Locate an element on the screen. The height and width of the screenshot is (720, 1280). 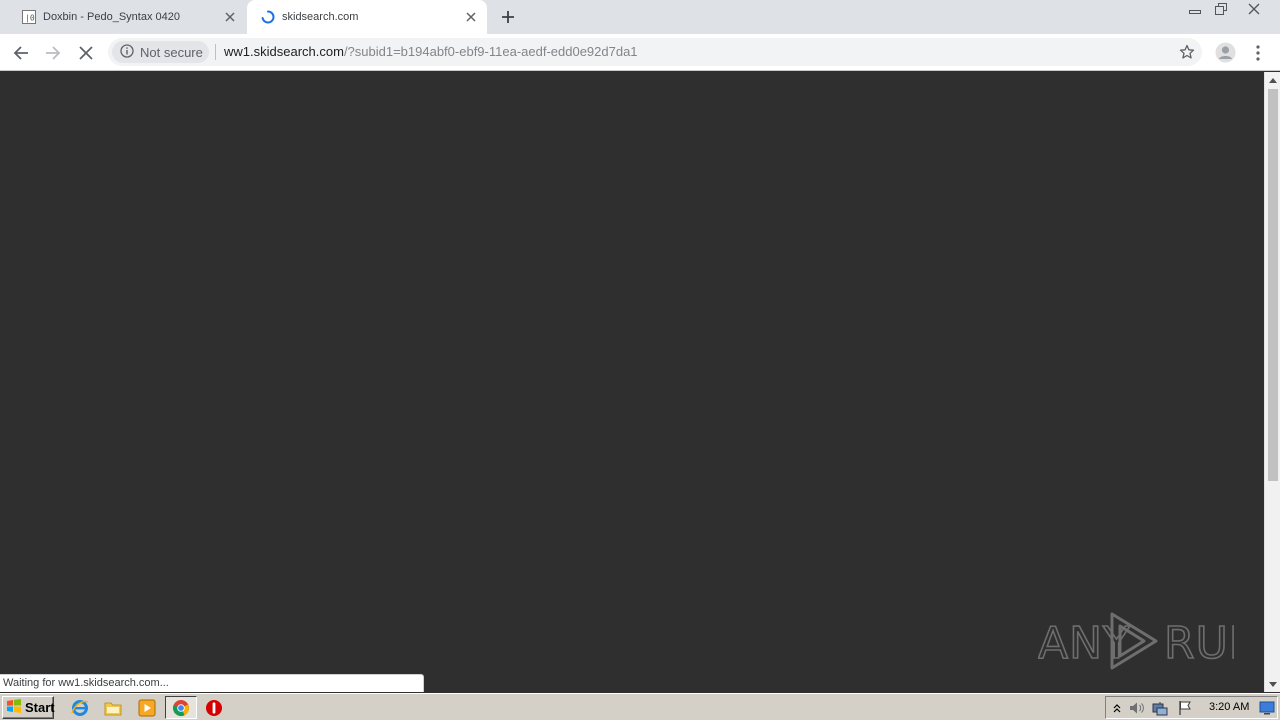
kebab-menu-icon is located at coordinates (1258, 52).